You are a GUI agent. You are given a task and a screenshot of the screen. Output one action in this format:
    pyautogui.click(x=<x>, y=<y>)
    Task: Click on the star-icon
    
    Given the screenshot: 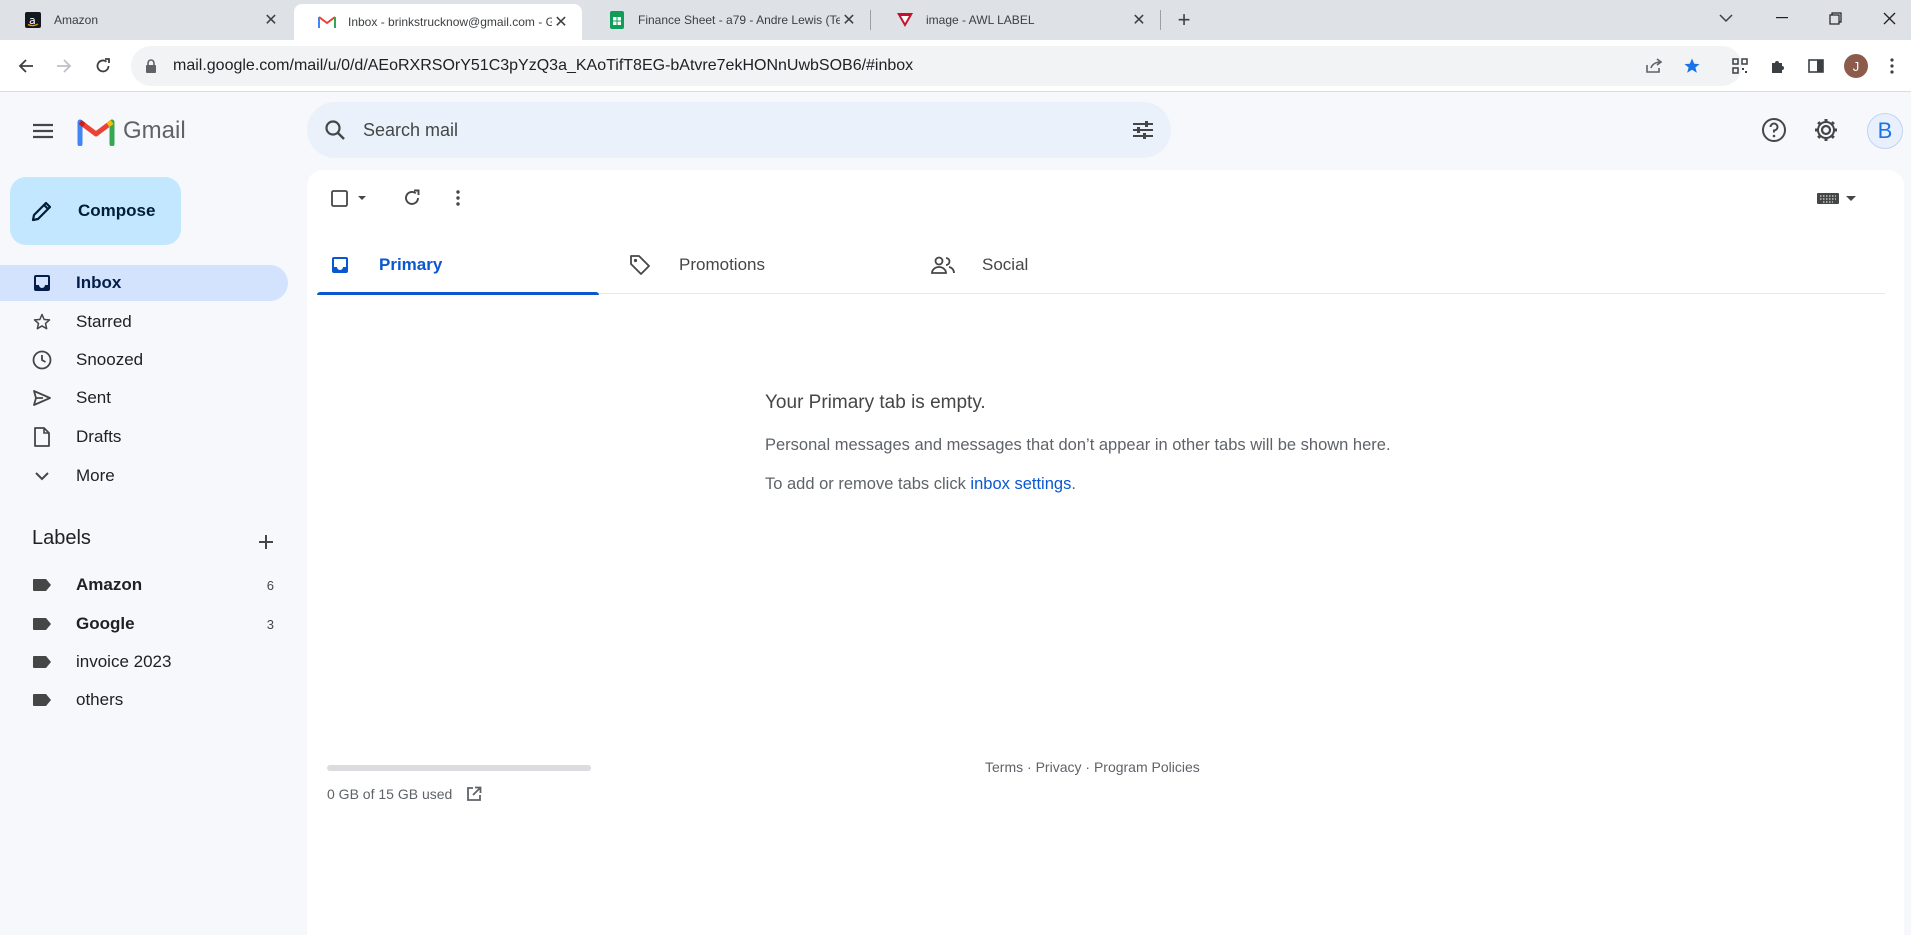 What is the action you would take?
    pyautogui.click(x=42, y=322)
    